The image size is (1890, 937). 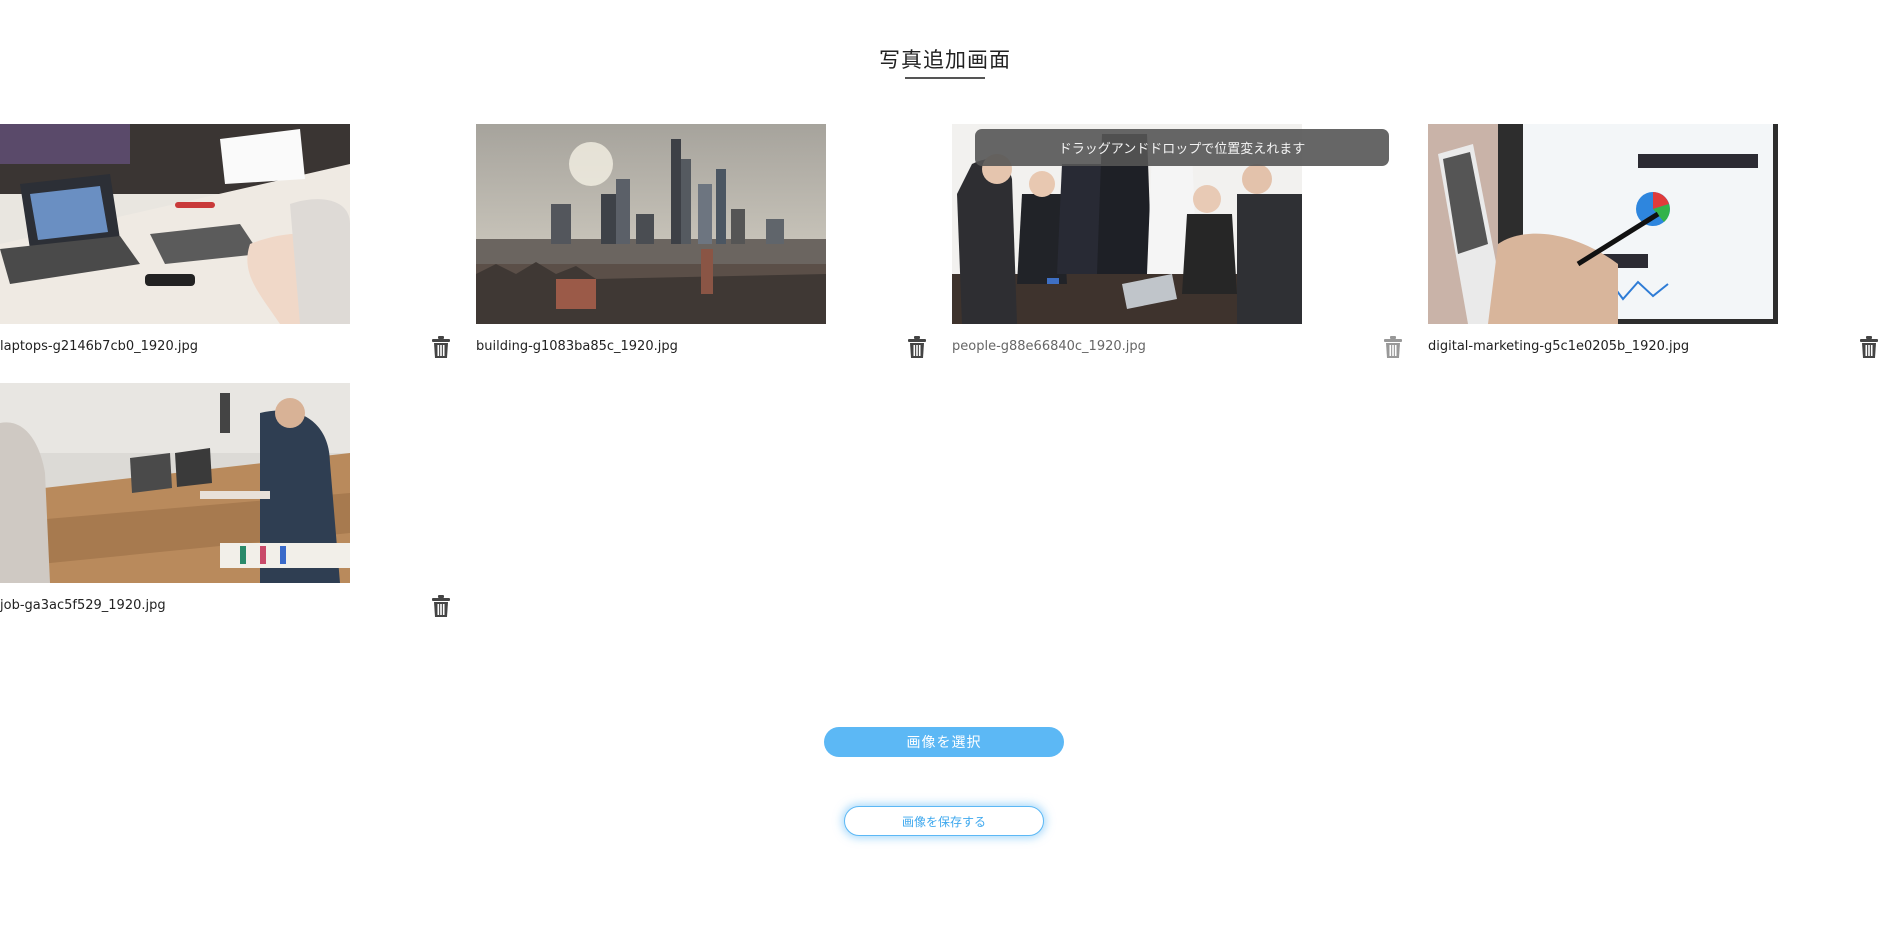 What do you see at coordinates (1559, 346) in the screenshot?
I see `photo-filename: digital-marketing-g5c1e0205b_1920.jpg` at bounding box center [1559, 346].